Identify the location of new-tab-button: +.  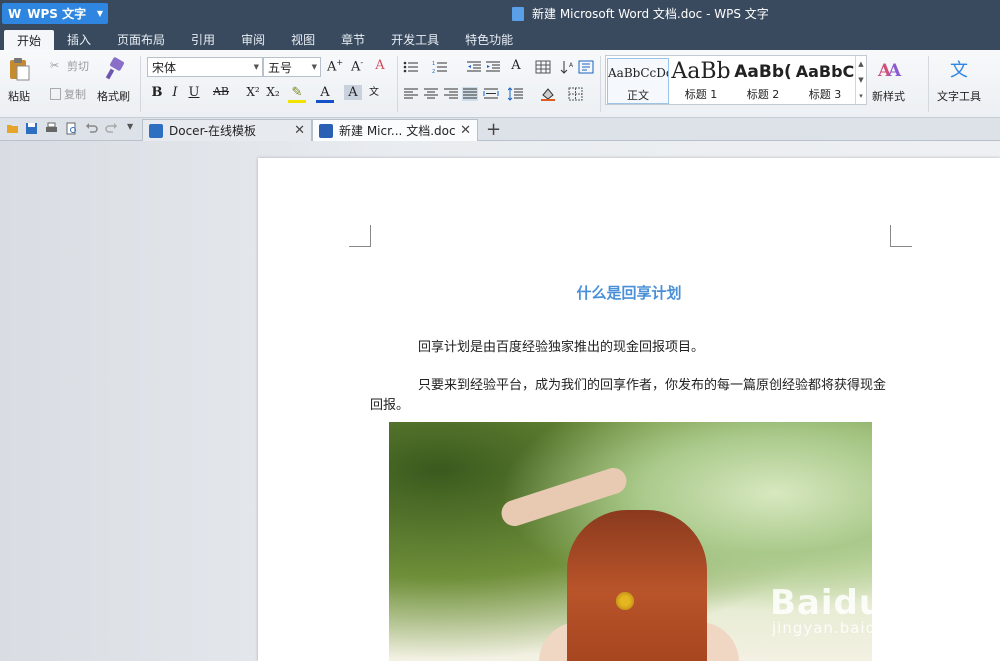
(493, 129).